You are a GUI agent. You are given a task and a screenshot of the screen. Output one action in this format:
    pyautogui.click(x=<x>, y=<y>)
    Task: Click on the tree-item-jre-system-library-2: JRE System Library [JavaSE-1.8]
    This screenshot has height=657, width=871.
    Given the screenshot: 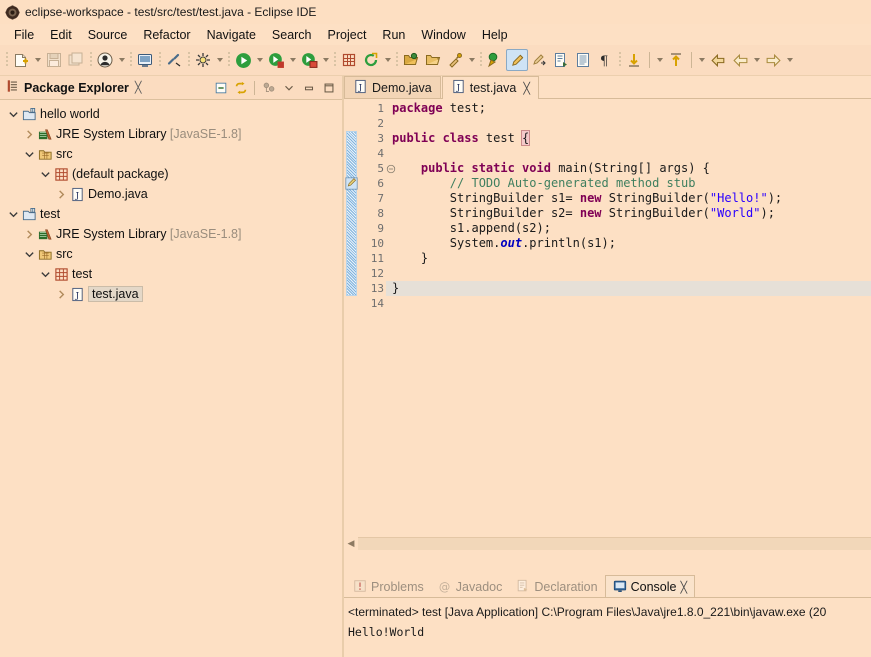 What is the action you would take?
    pyautogui.click(x=171, y=234)
    